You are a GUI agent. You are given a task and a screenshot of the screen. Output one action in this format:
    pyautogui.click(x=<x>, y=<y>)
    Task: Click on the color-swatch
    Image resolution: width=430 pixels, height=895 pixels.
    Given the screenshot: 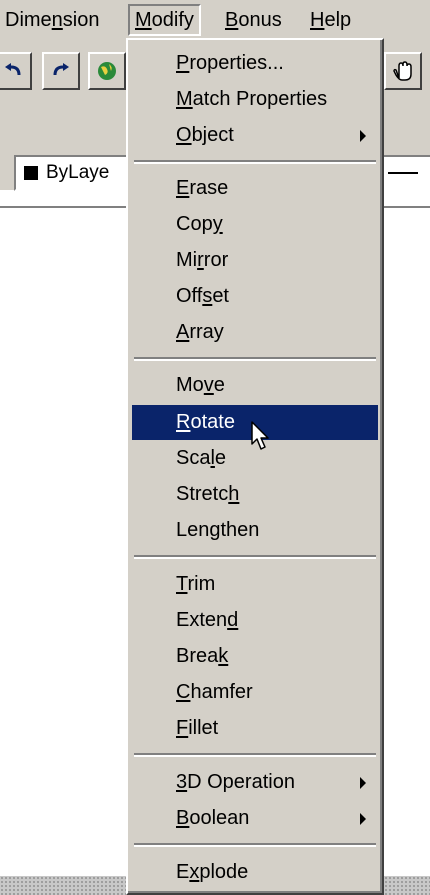 What is the action you would take?
    pyautogui.click(x=31, y=173)
    